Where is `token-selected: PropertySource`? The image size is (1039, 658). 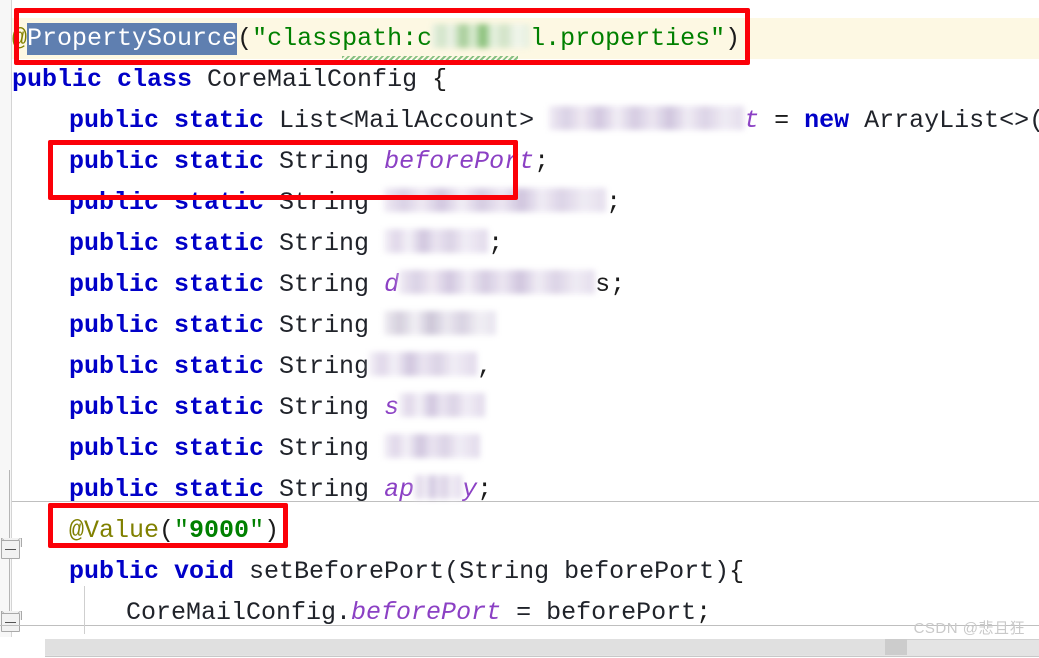 token-selected: PropertySource is located at coordinates (132, 39).